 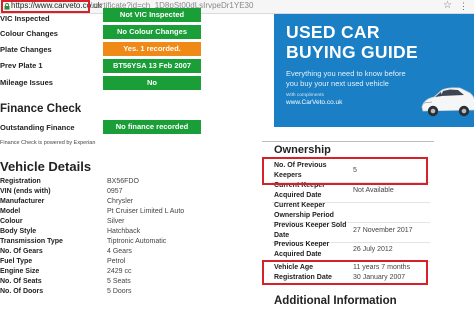 What do you see at coordinates (37, 127) in the screenshot?
I see `finance-label: Outstanding Finance` at bounding box center [37, 127].